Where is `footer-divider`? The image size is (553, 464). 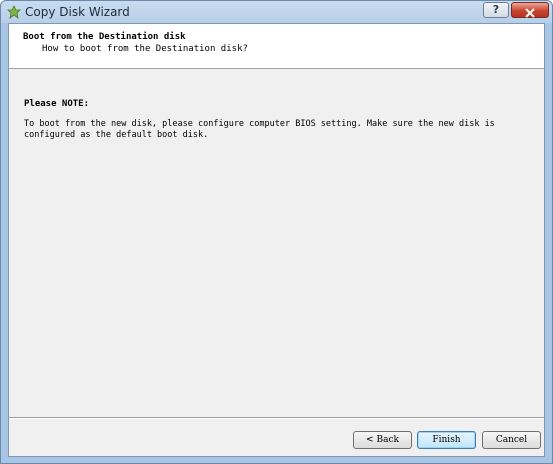 footer-divider is located at coordinates (276, 418).